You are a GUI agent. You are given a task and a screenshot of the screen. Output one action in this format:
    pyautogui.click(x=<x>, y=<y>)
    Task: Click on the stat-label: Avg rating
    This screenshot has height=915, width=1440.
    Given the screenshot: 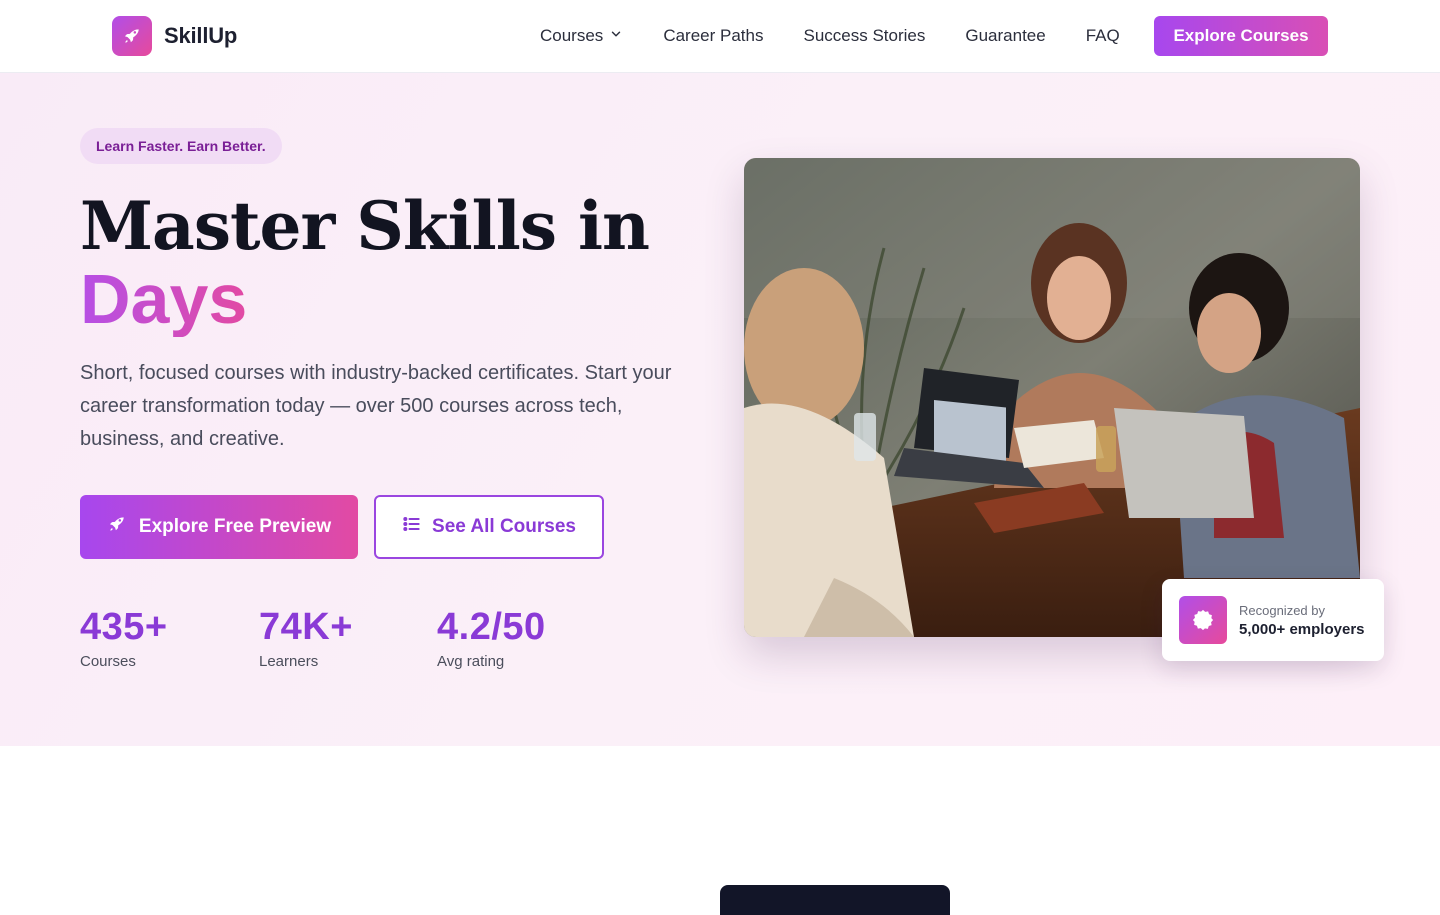 What is the action you would take?
    pyautogui.click(x=471, y=661)
    